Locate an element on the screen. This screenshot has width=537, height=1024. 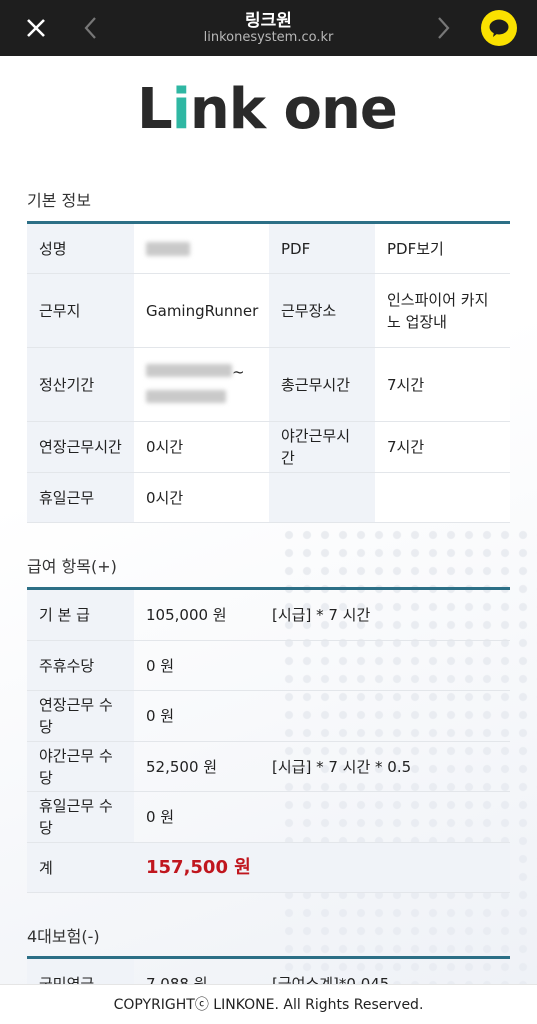
basic-info-title: 기본 정보 is located at coordinates (59, 200).